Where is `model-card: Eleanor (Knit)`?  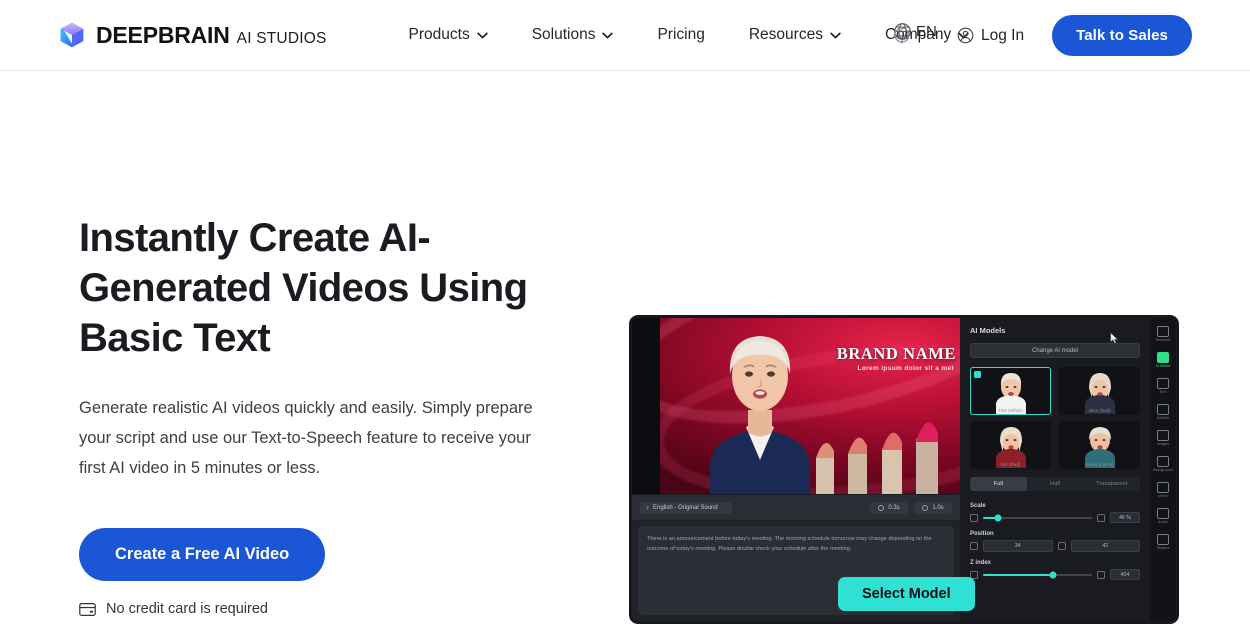
model-card: Eleanor (Knit) is located at coordinates (1099, 445).